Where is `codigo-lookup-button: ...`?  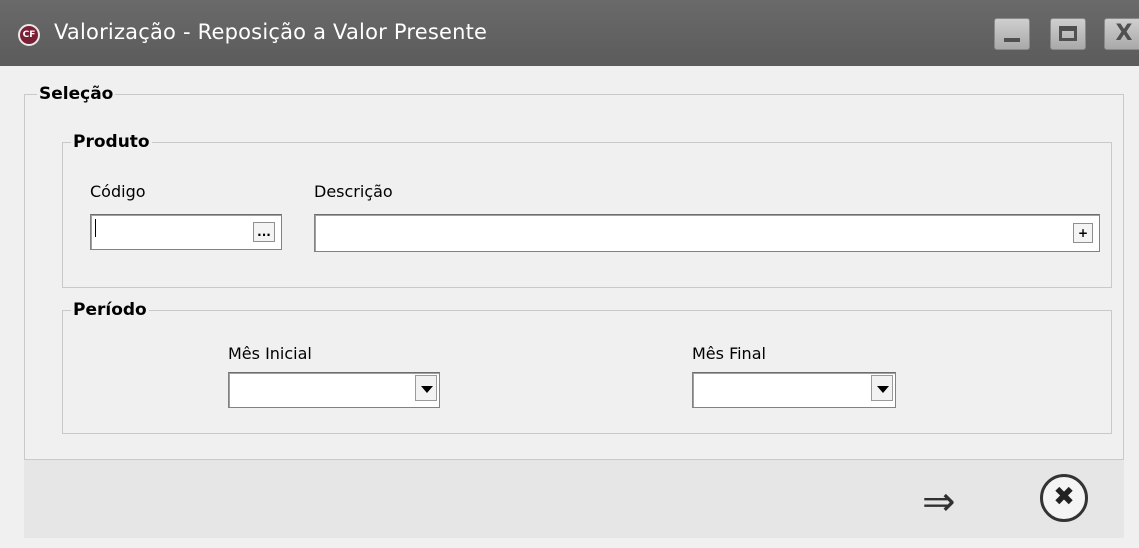
codigo-lookup-button: ... is located at coordinates (264, 232).